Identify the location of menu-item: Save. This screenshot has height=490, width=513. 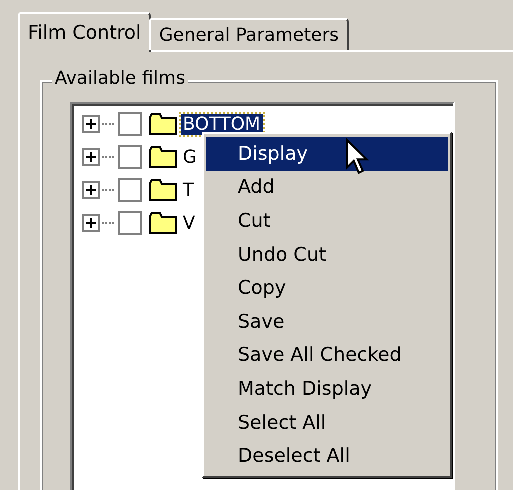
(327, 321).